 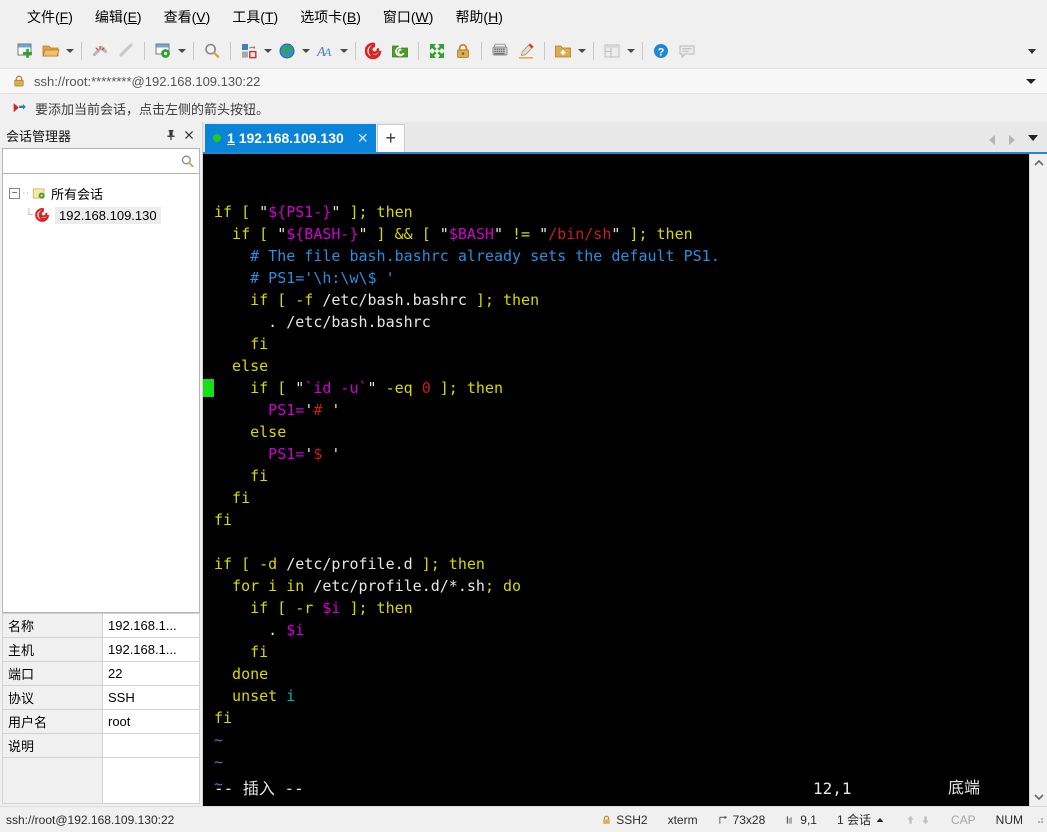 What do you see at coordinates (151, 745) in the screenshot?
I see `property-value` at bounding box center [151, 745].